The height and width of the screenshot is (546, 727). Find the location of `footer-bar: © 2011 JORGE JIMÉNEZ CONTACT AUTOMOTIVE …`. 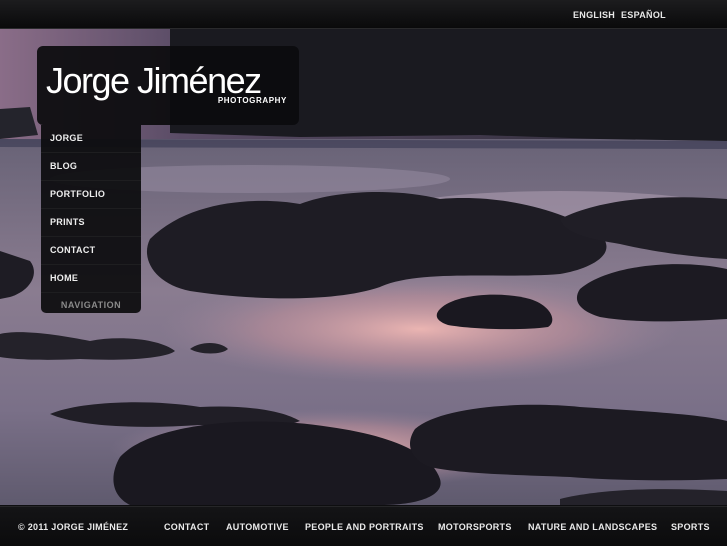

footer-bar: © 2011 JORGE JIMÉNEZ CONTACT AUTOMOTIVE … is located at coordinates (363, 526).